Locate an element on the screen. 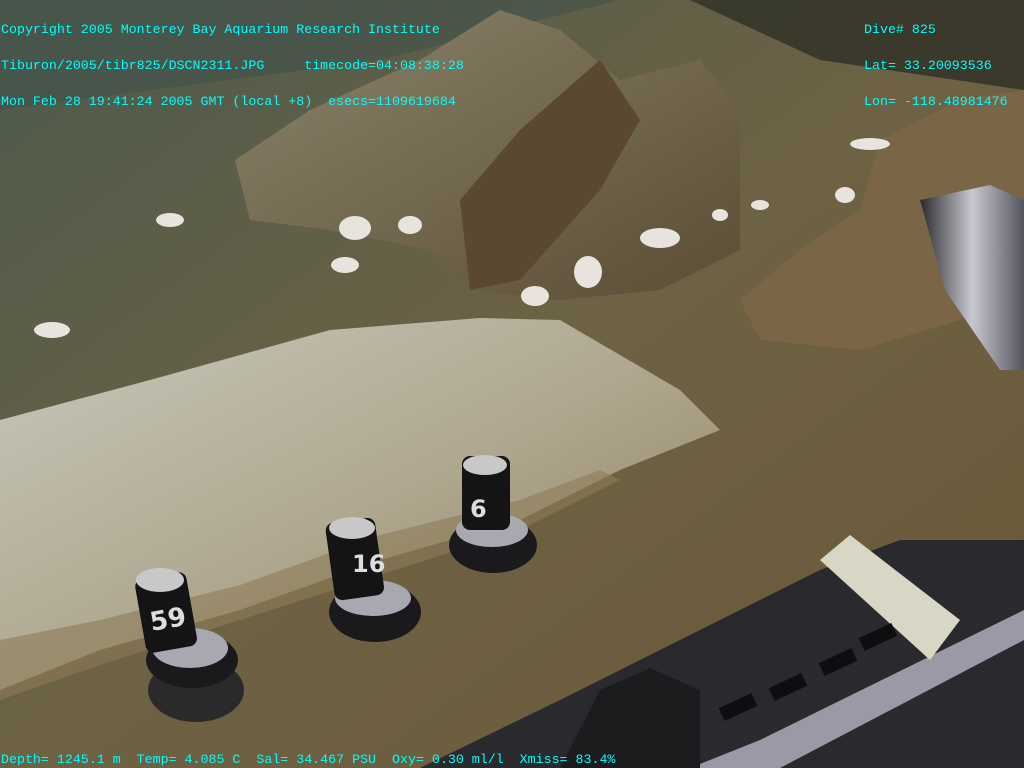 This screenshot has height=768, width=1024. longitude: Lon= -118.48981476 is located at coordinates (936, 101).